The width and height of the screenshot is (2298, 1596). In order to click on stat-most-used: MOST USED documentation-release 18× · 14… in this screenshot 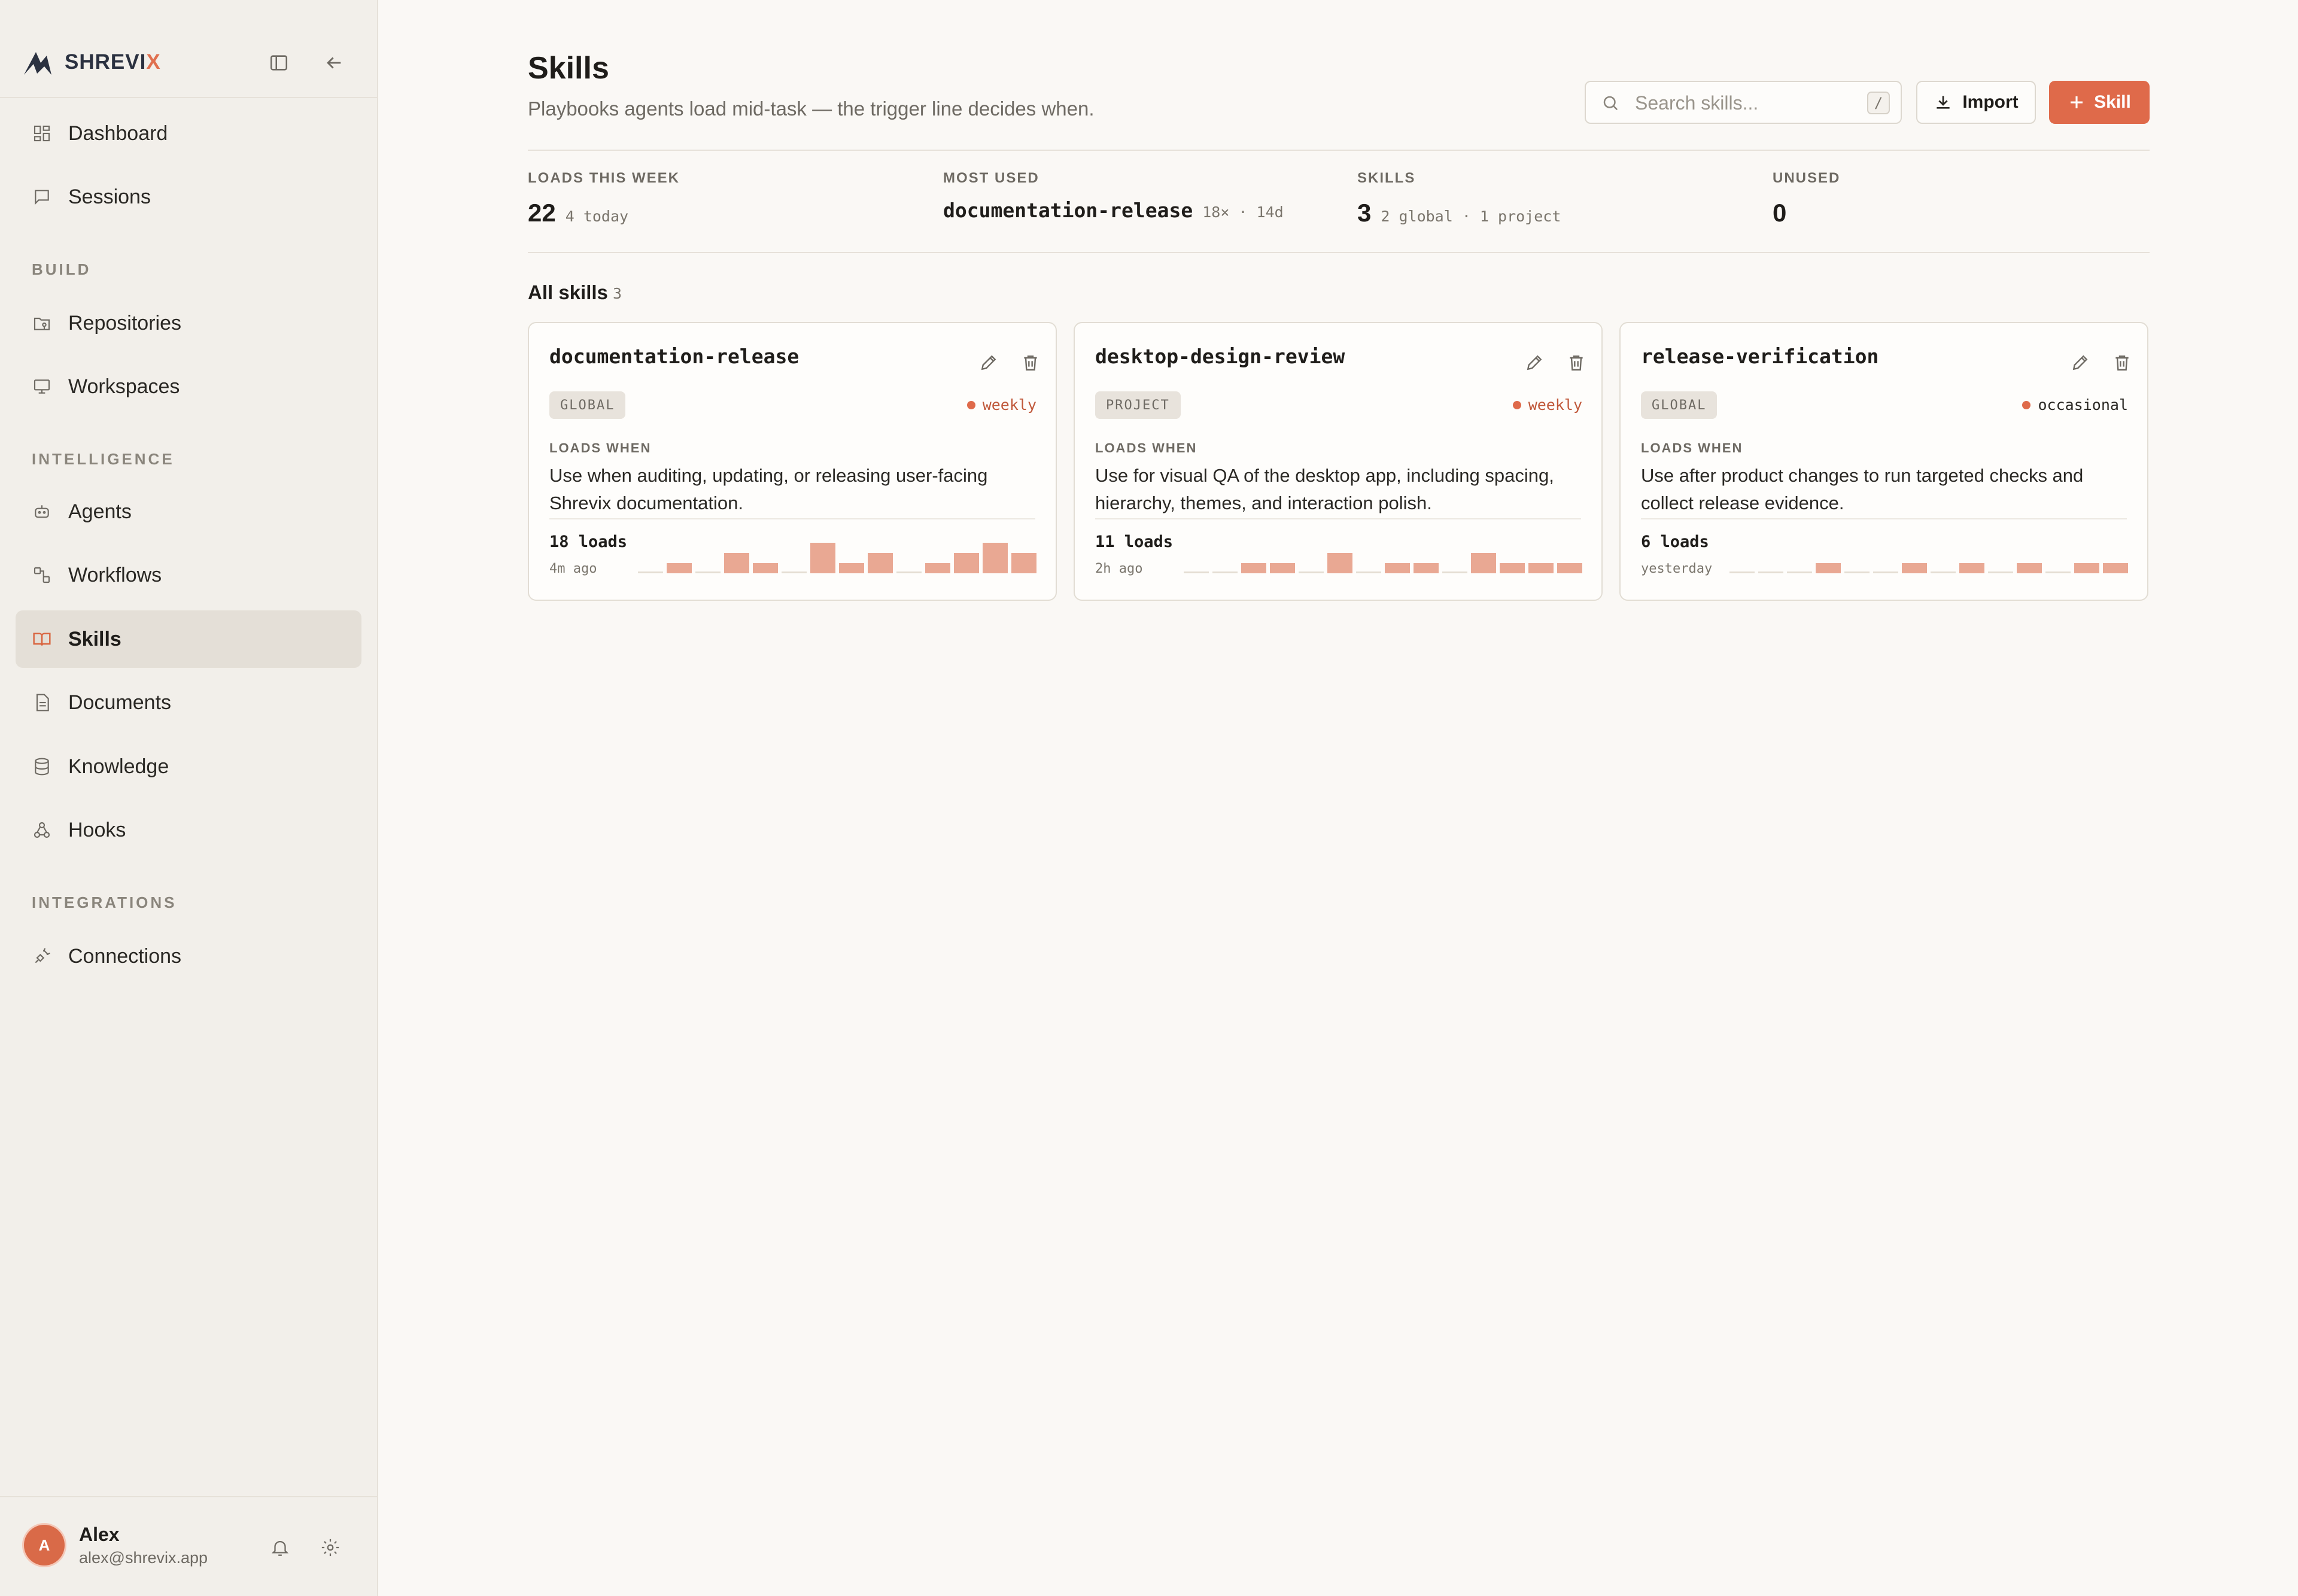, I will do `click(1113, 196)`.